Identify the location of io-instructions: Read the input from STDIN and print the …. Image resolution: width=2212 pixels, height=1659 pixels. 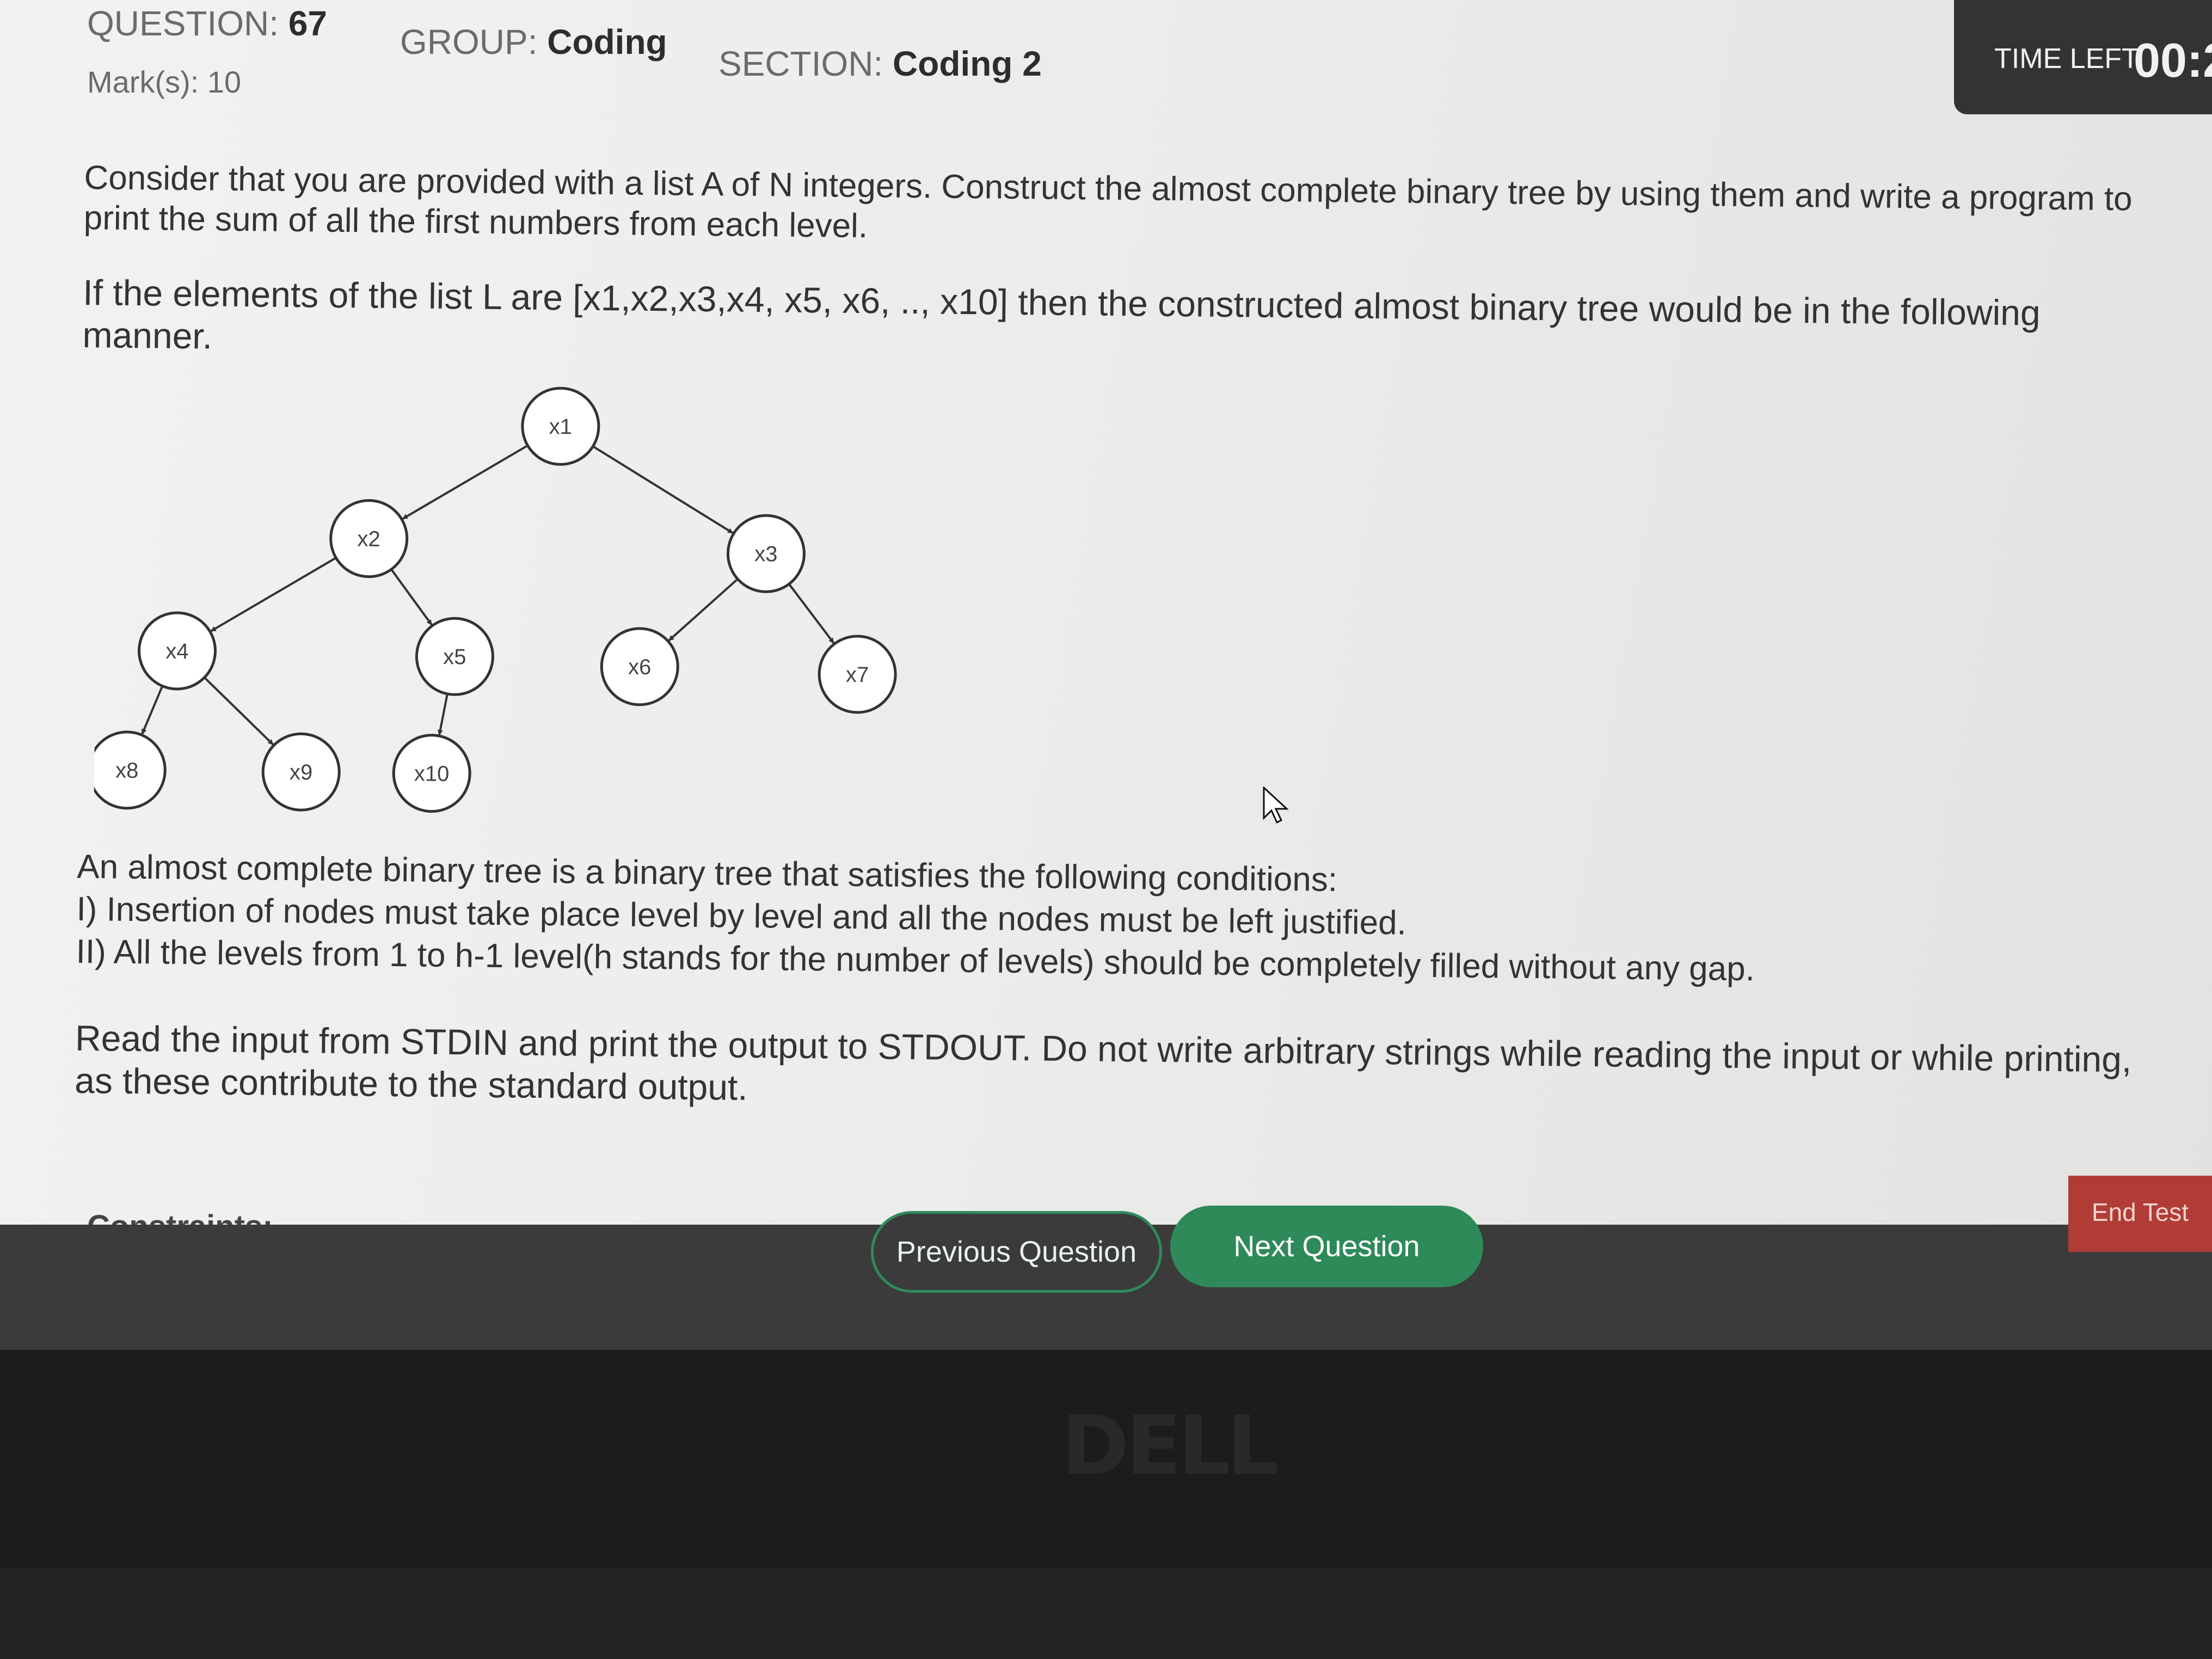
(1103, 1062).